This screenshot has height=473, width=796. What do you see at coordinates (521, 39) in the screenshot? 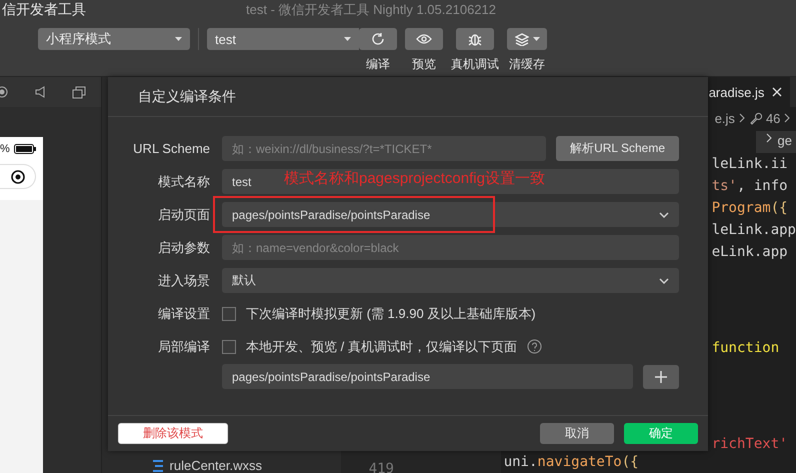
I see `layers-icon` at bounding box center [521, 39].